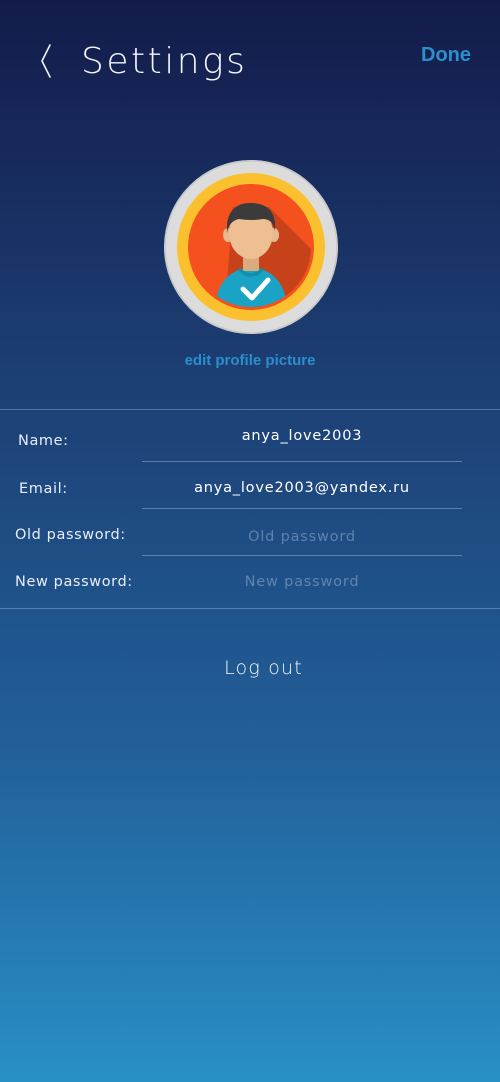 This screenshot has width=500, height=1082. Describe the element at coordinates (250, 409) in the screenshot. I see `form-top-divider` at that location.